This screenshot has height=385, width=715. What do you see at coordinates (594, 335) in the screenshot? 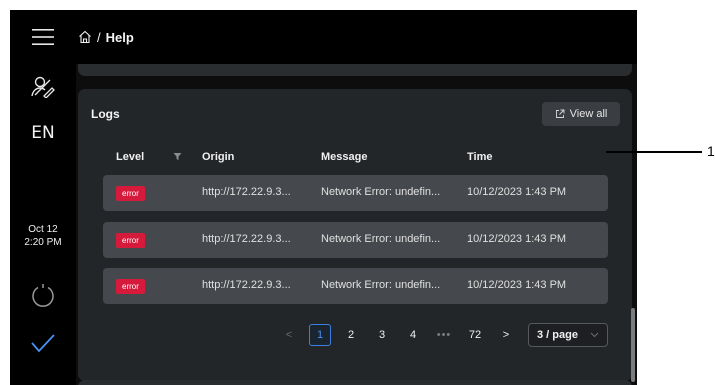
I see `chevron-down-icon` at bounding box center [594, 335].